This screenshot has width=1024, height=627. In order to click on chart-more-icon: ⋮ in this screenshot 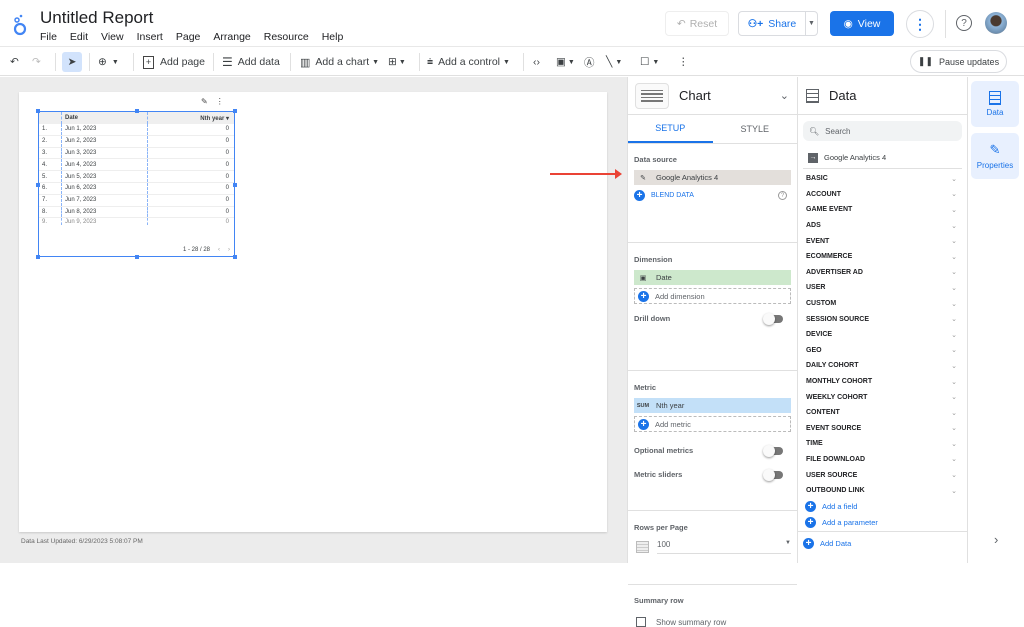, I will do `click(220, 101)`.